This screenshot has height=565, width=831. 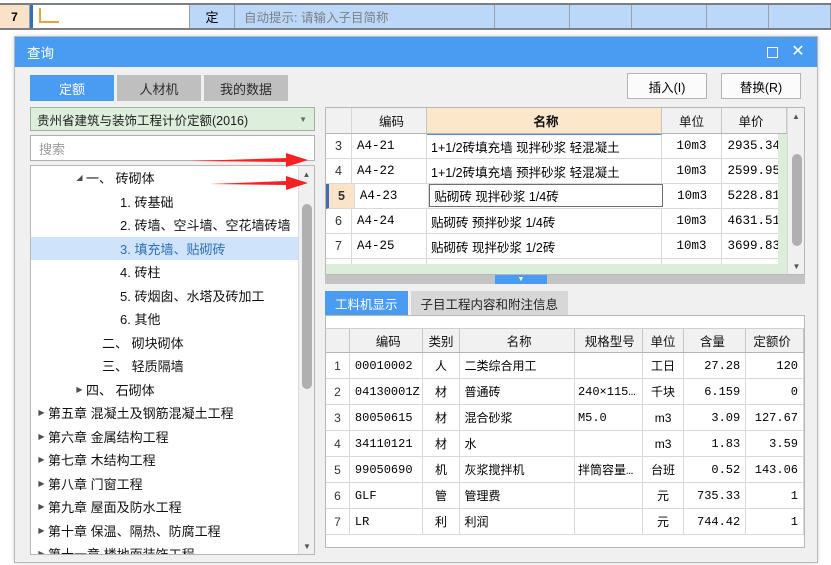 I want to click on quota-cell-name: 贴砌砖 预拌砂浆 1/4砖, so click(x=544, y=221).